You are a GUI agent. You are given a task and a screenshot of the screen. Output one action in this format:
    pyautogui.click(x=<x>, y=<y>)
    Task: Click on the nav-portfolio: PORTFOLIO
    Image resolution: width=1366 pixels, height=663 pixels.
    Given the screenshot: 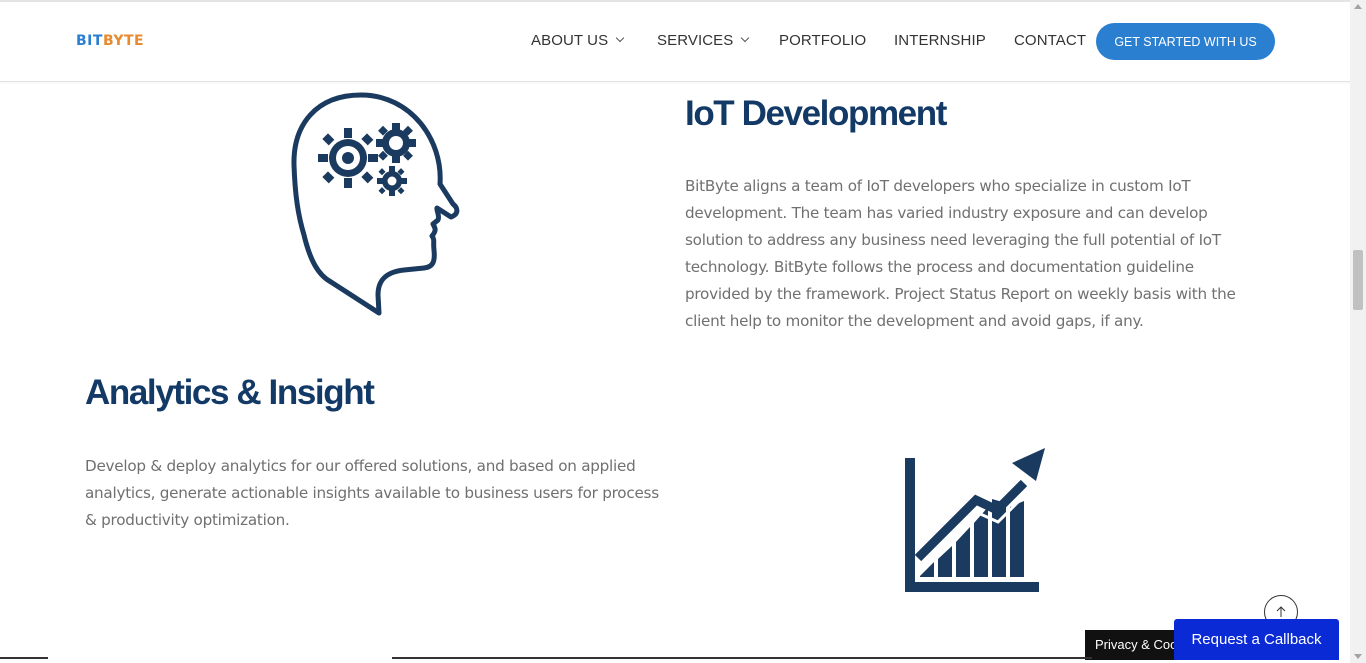 What is the action you would take?
    pyautogui.click(x=822, y=40)
    